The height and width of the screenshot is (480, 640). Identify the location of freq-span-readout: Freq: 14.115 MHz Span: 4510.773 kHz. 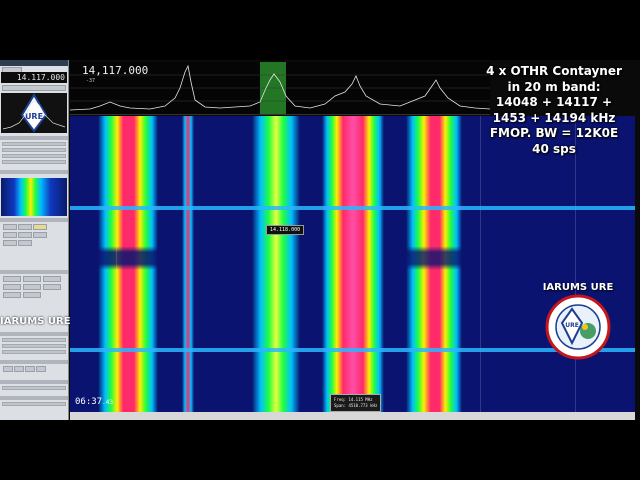
(356, 403).